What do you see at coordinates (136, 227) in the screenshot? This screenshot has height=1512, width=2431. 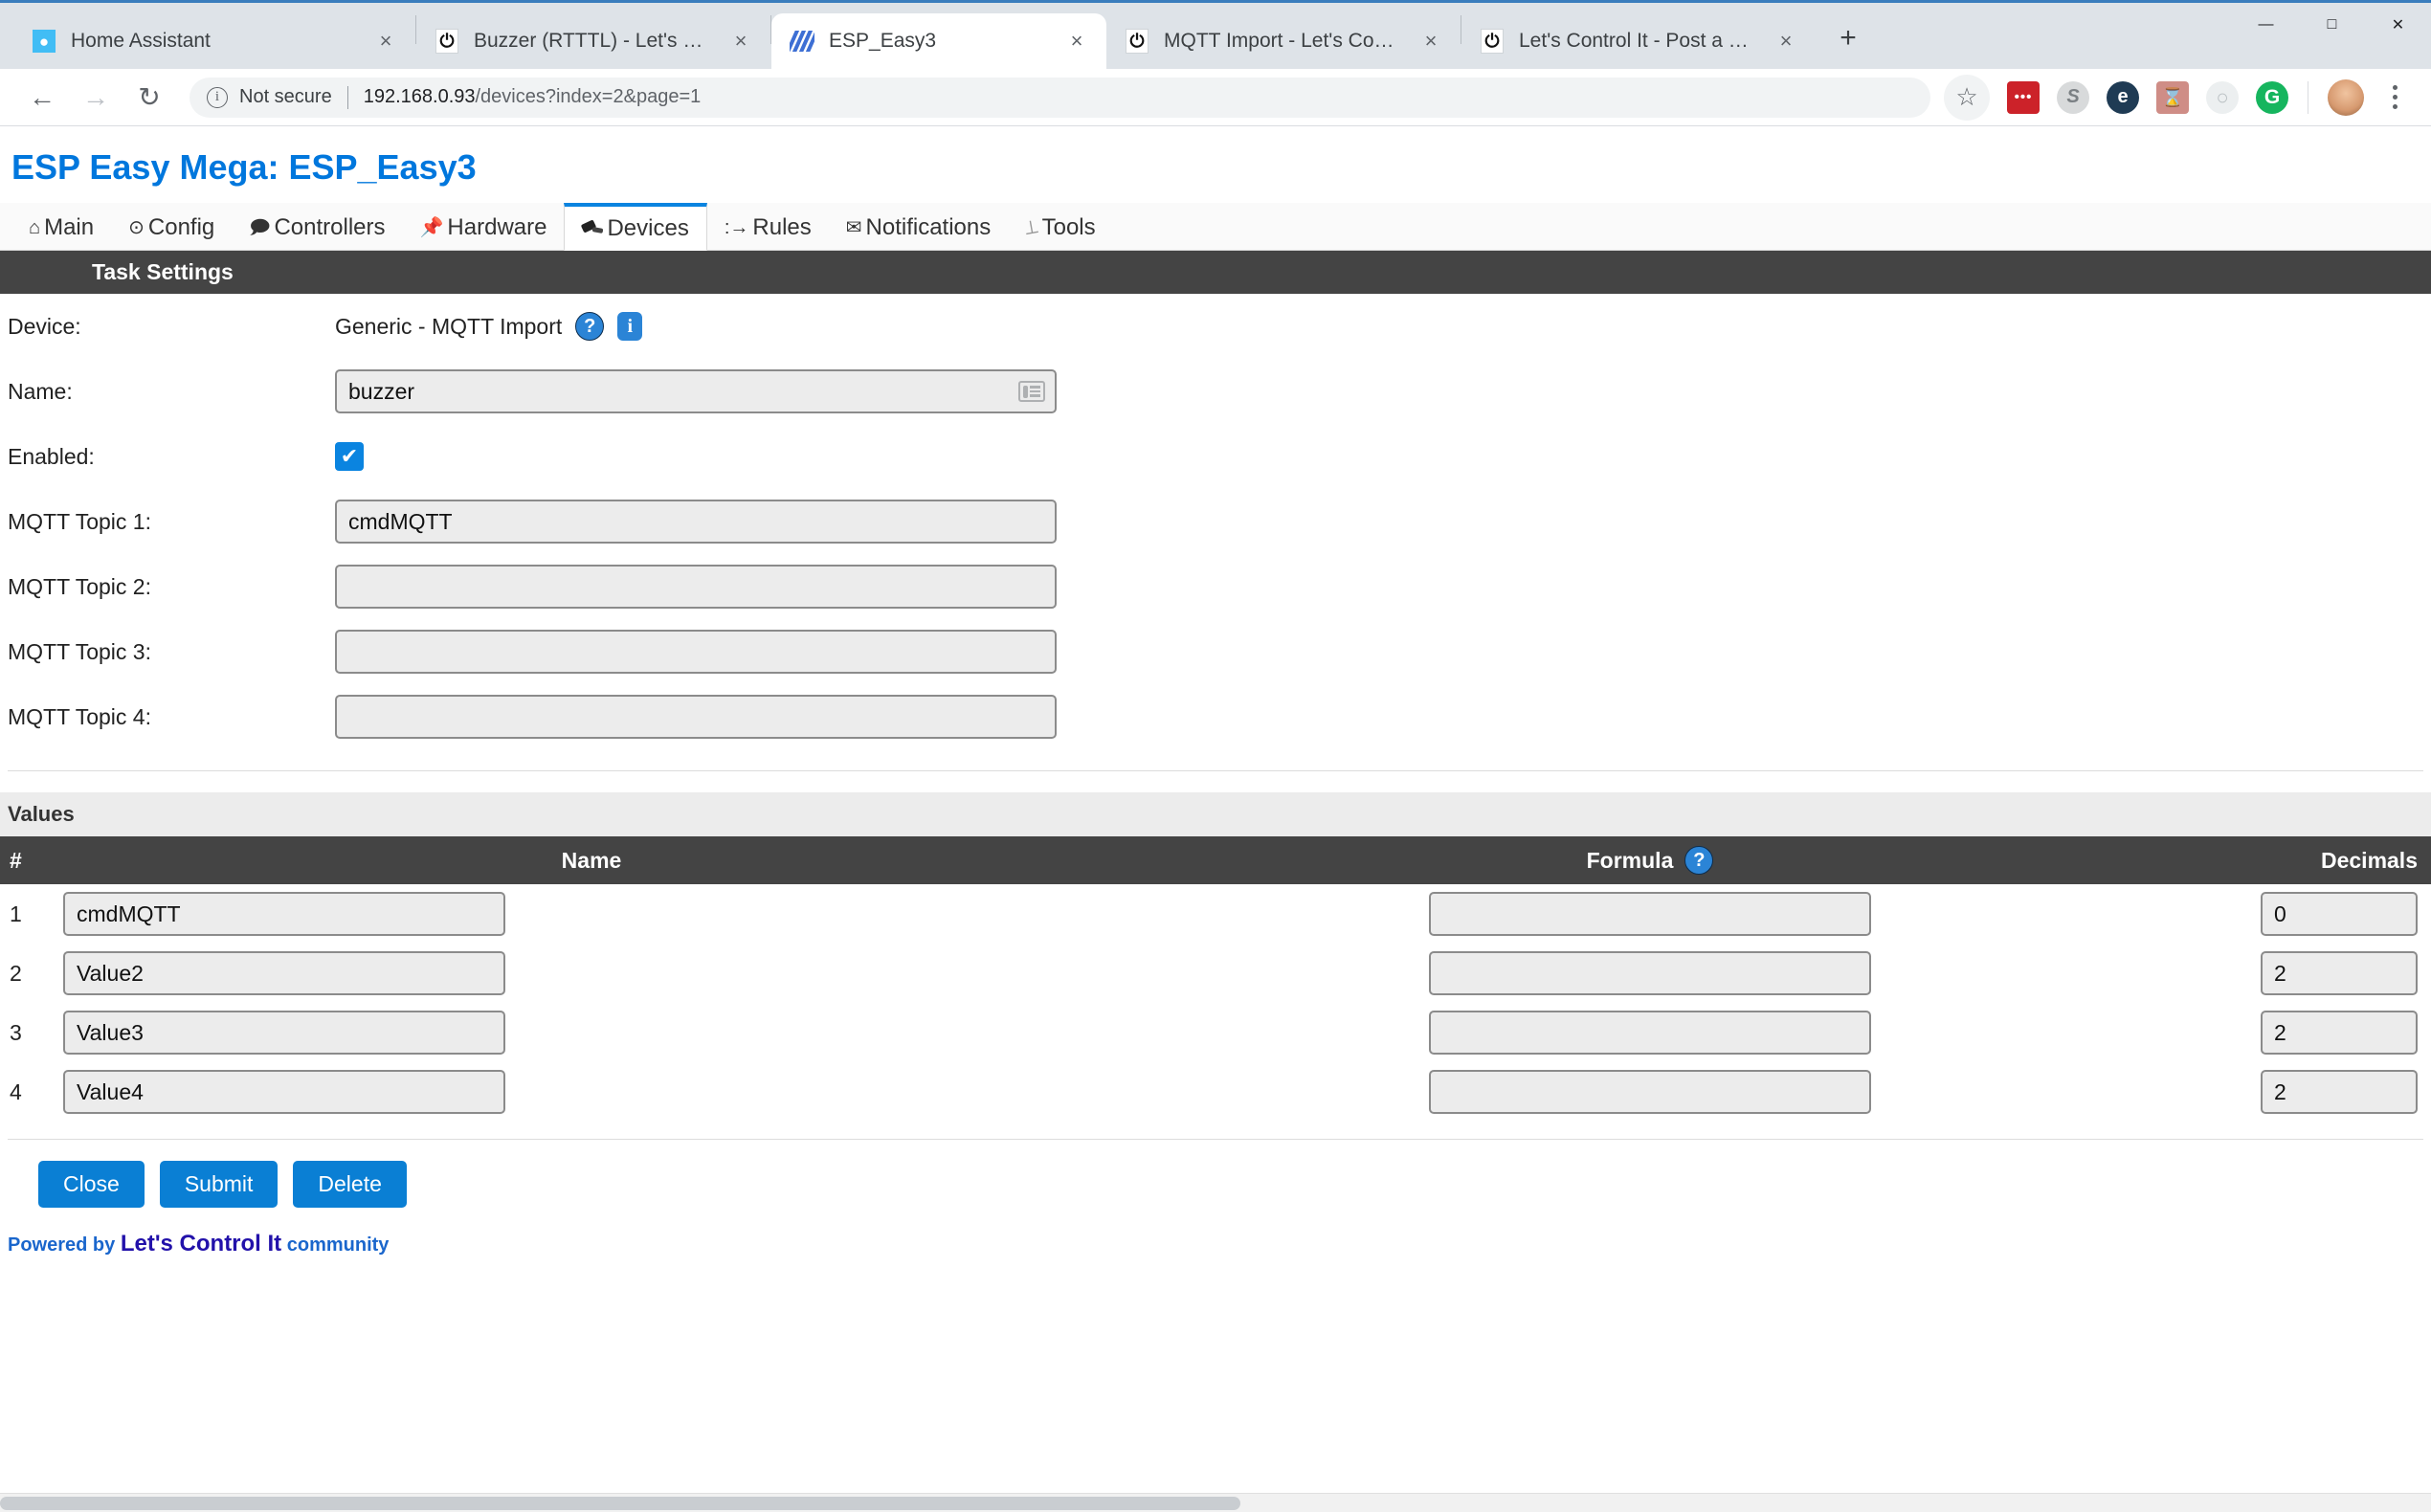 I see `gear-icon: ⊙` at bounding box center [136, 227].